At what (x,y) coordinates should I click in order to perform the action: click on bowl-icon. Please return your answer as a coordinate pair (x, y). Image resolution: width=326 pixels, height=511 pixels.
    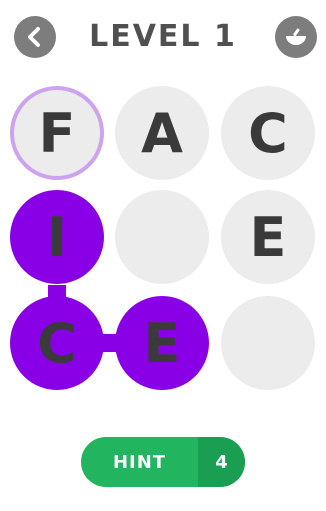
    Looking at the image, I should click on (296, 36).